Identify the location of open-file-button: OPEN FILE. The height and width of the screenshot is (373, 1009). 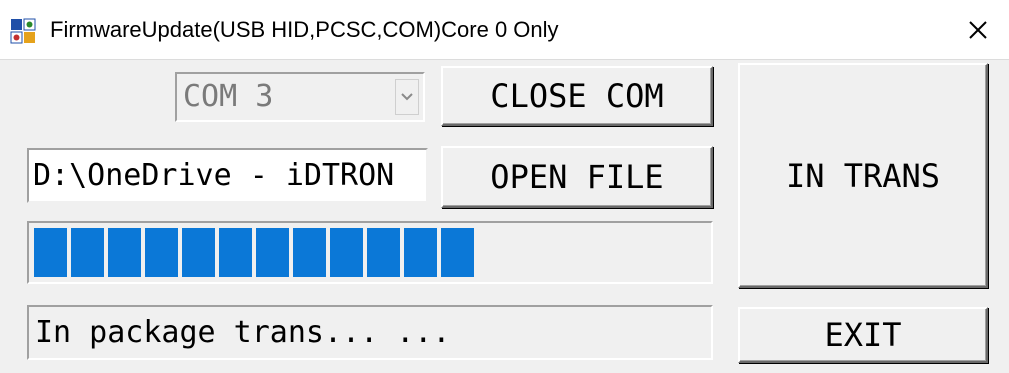
(577, 177).